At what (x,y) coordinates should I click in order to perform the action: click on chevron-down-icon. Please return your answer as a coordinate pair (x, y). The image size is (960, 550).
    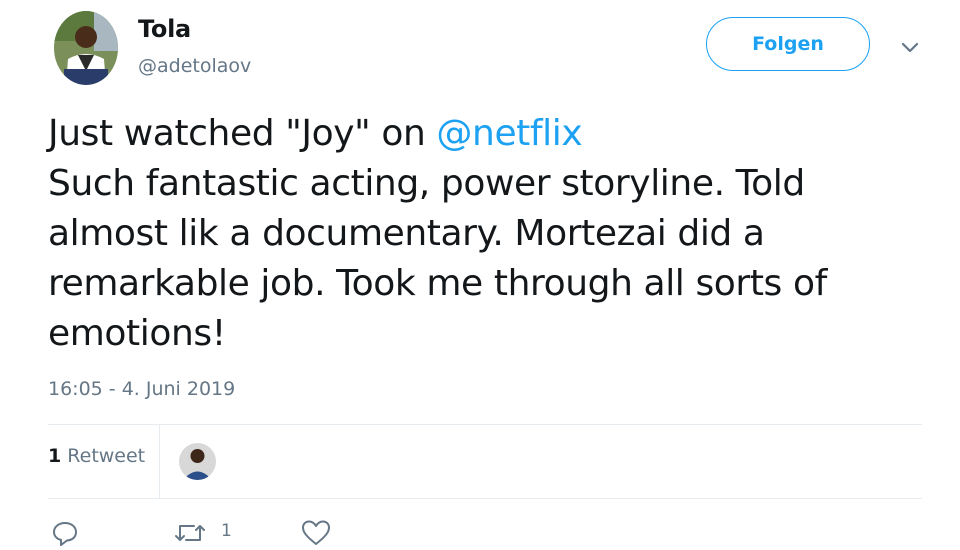
    Looking at the image, I should click on (910, 48).